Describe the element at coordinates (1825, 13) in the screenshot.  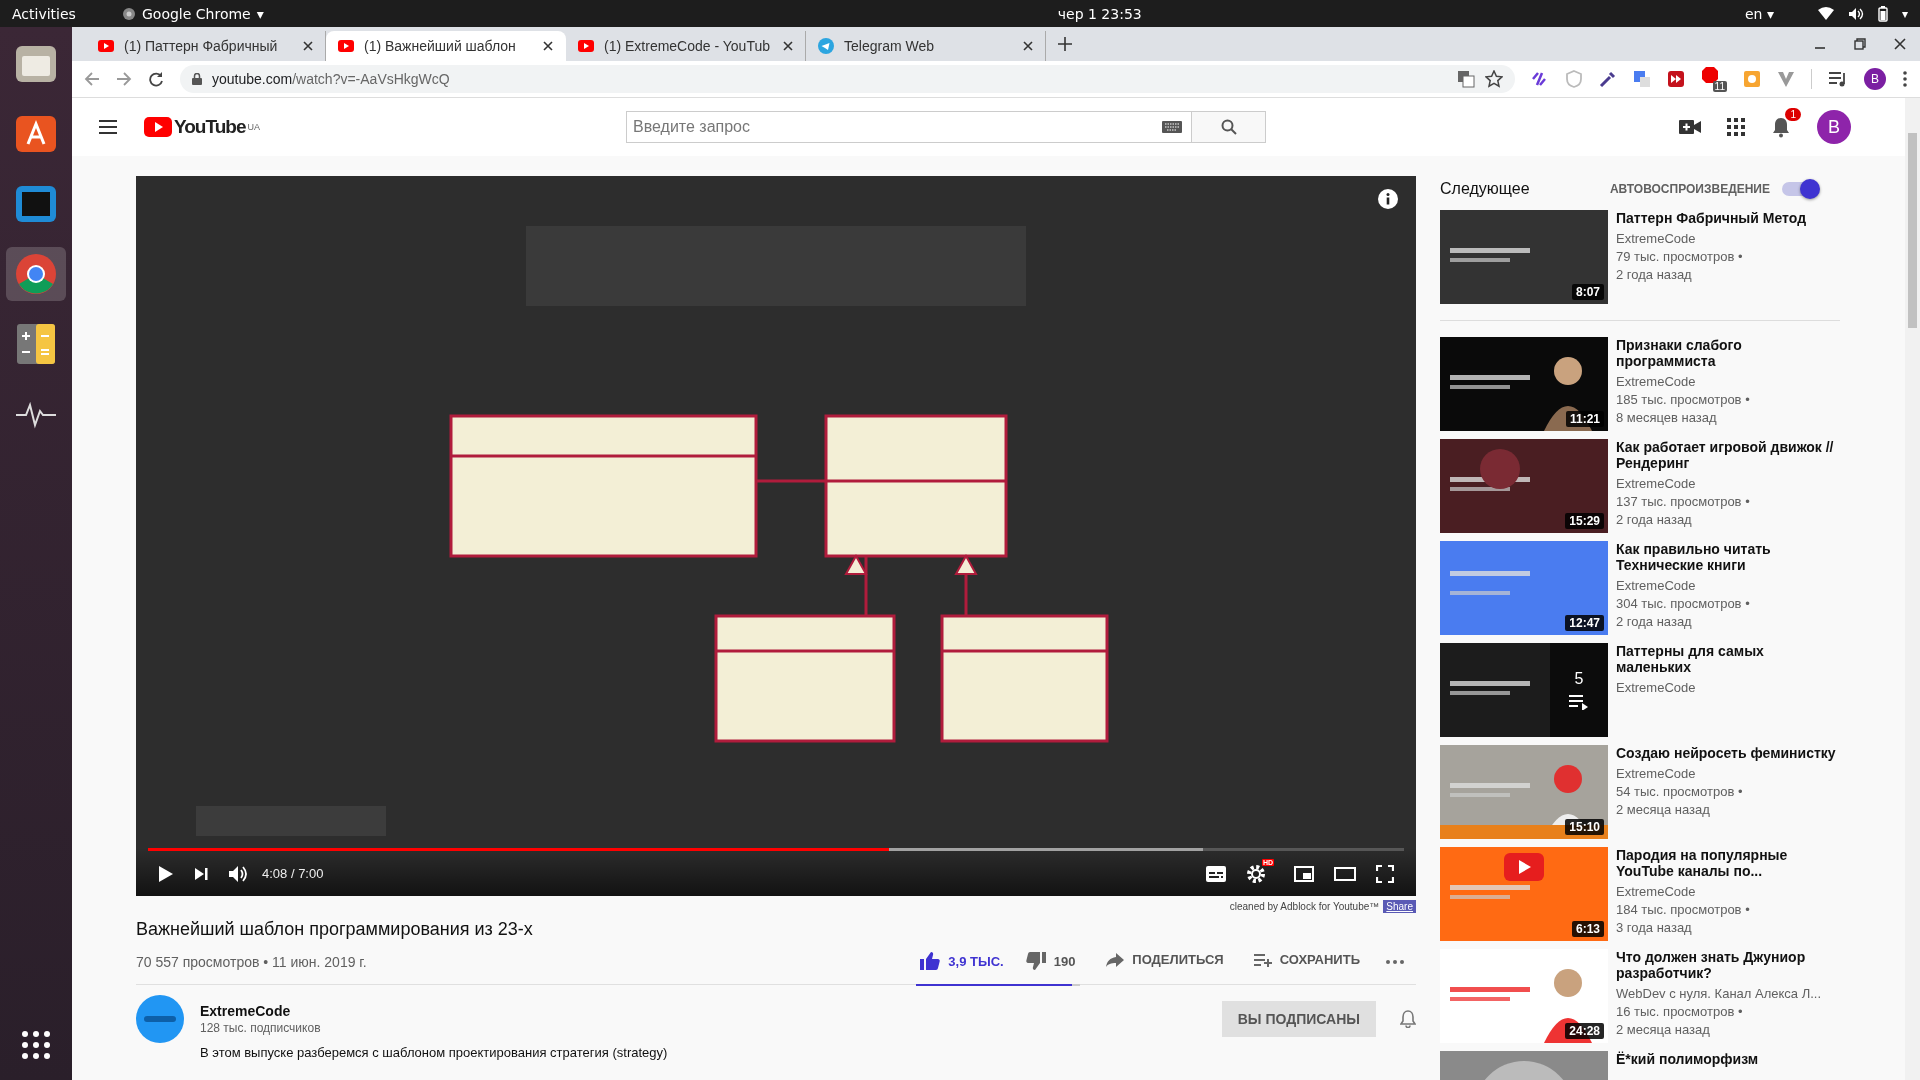
I see `wifi-icon` at that location.